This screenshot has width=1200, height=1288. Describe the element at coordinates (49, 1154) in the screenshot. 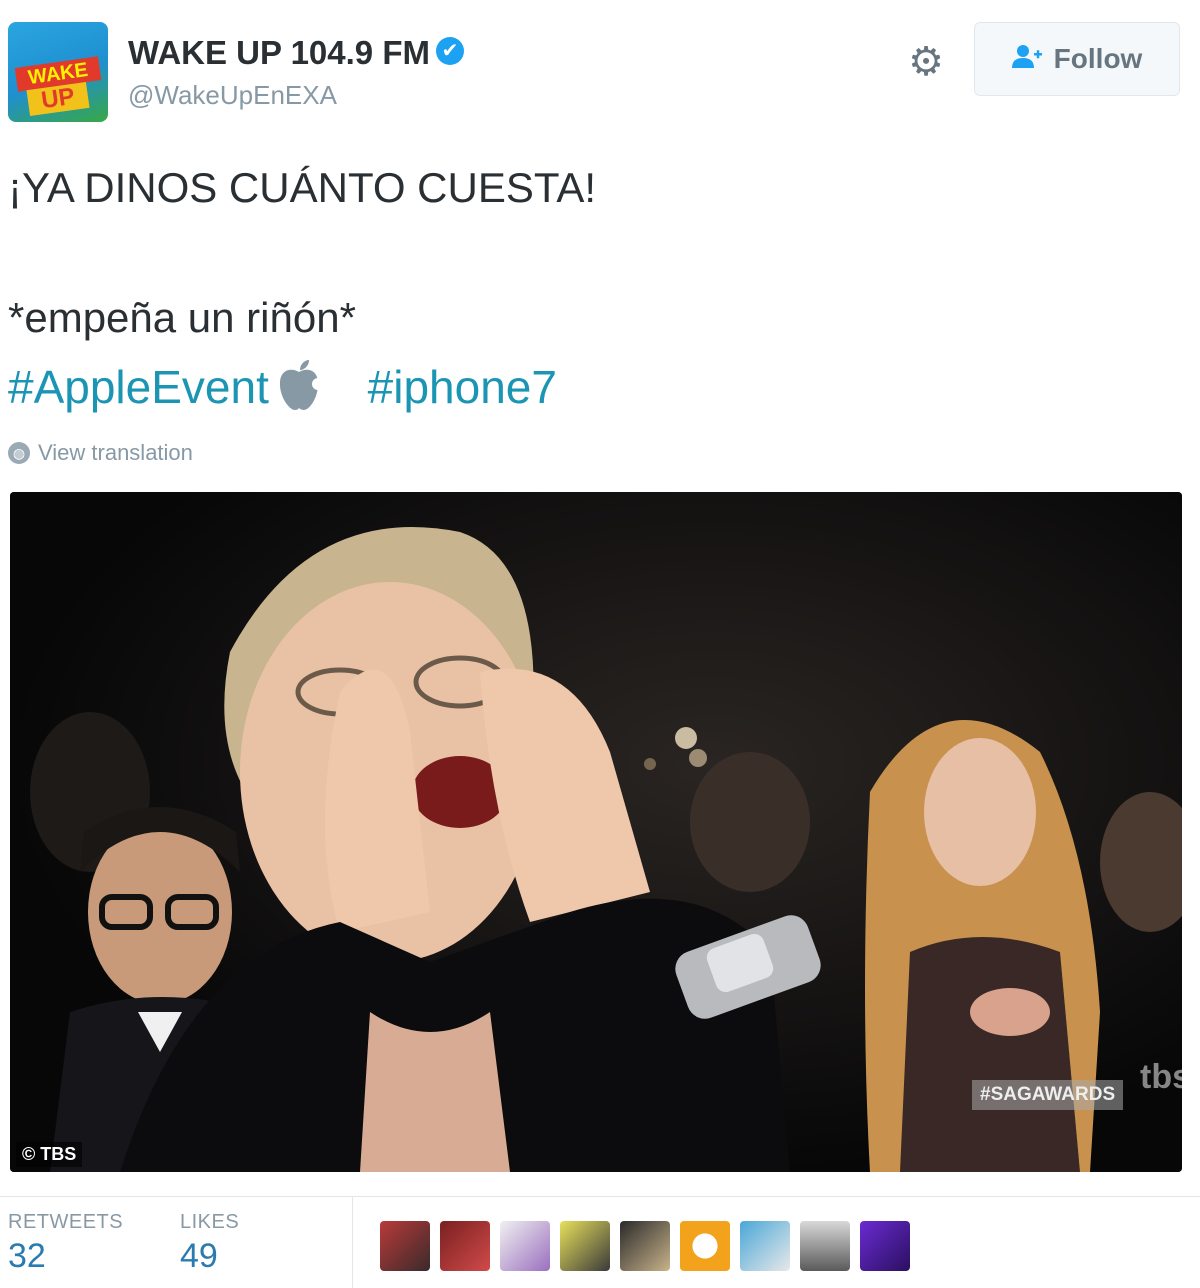

I see `tbs-watermark: © TBS` at that location.